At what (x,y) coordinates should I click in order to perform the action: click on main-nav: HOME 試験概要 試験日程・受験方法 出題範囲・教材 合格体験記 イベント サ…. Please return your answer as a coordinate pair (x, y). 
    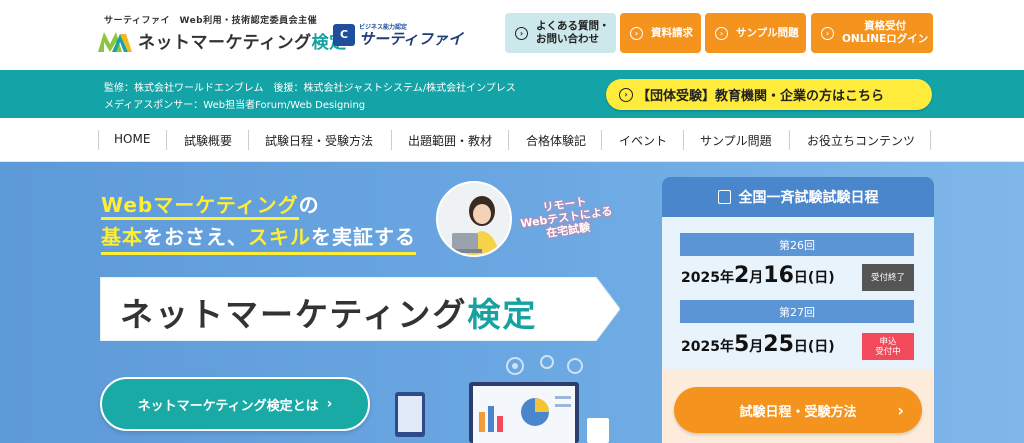
    Looking at the image, I should click on (512, 140).